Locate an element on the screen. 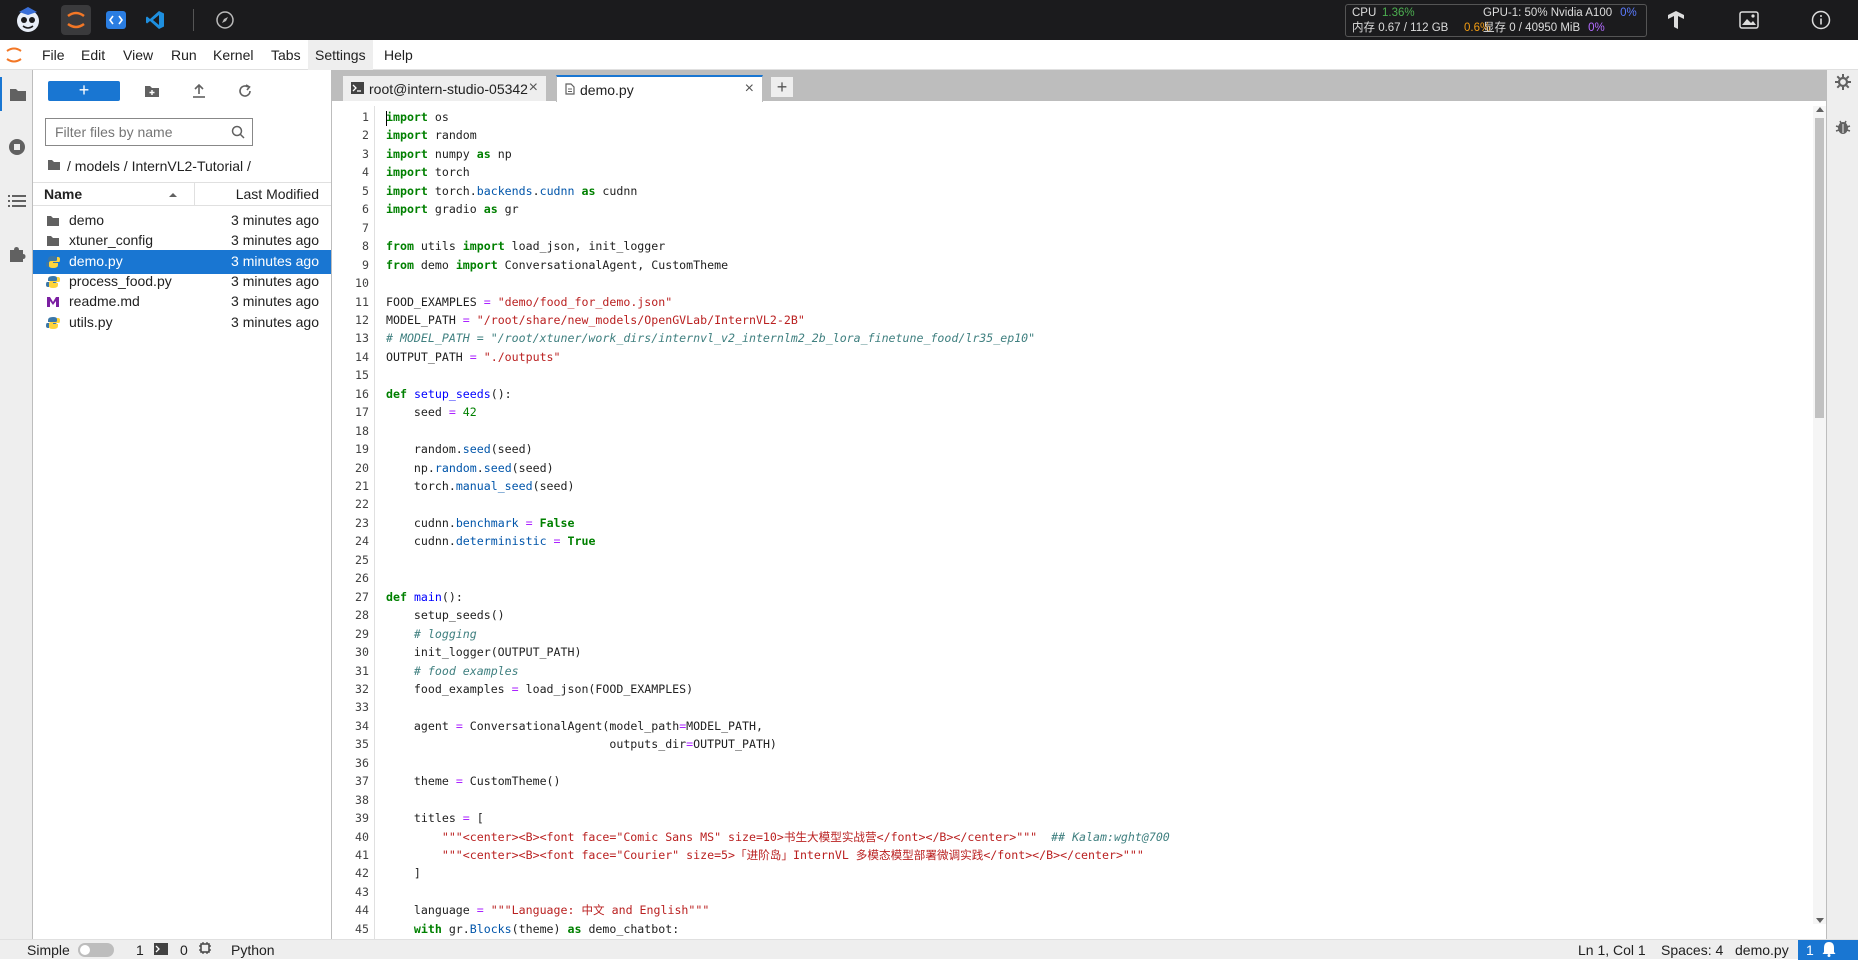 The width and height of the screenshot is (1858, 960). file-row: utils.py 3 minutes ago is located at coordinates (182, 323).